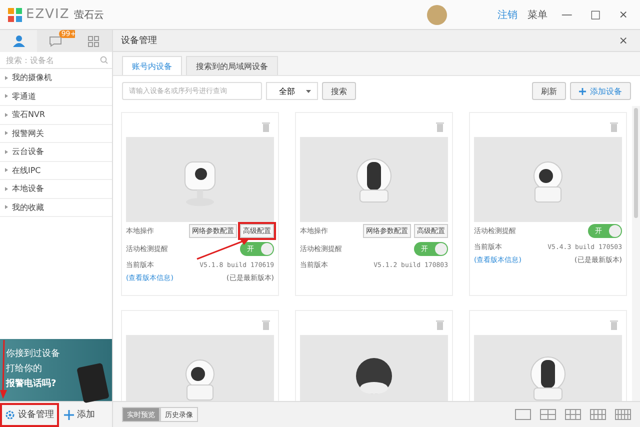 The width and height of the screenshot is (640, 427). What do you see at coordinates (10, 415) in the screenshot?
I see `settings-icon` at bounding box center [10, 415].